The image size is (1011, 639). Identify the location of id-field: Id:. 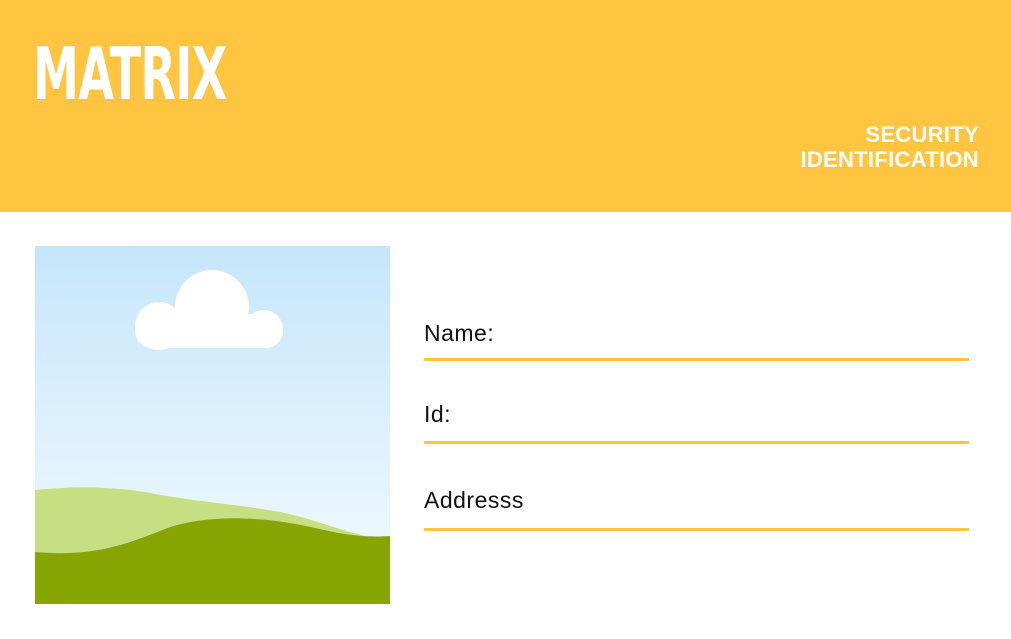
(696, 422).